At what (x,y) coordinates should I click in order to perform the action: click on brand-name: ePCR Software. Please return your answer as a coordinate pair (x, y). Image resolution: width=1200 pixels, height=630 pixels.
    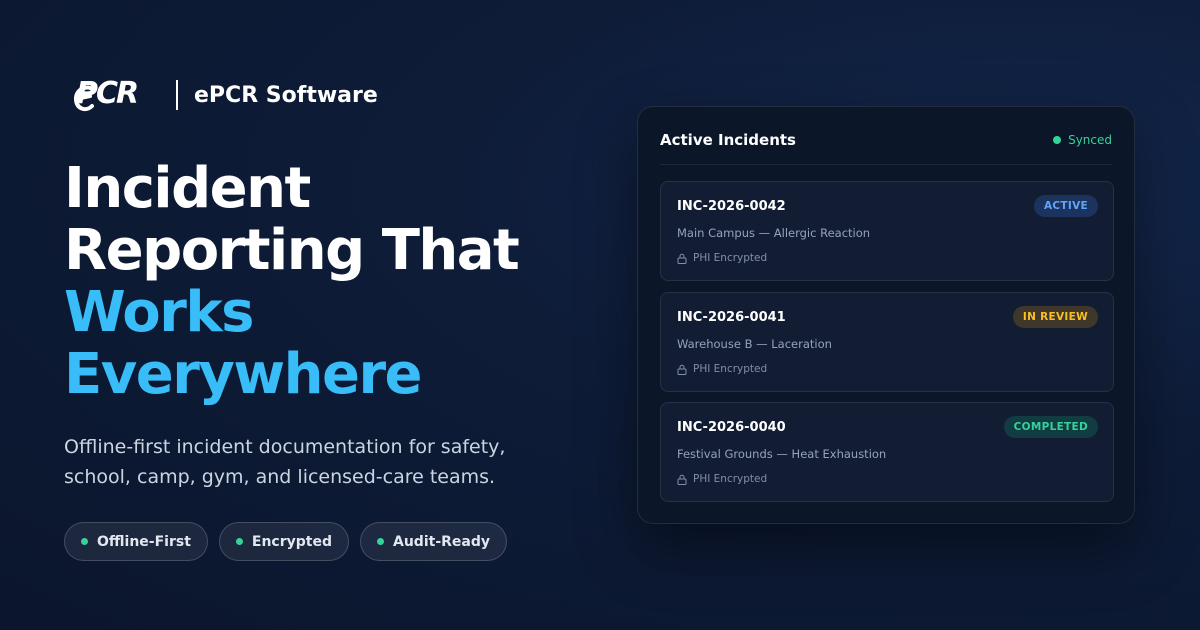
    Looking at the image, I should click on (286, 95).